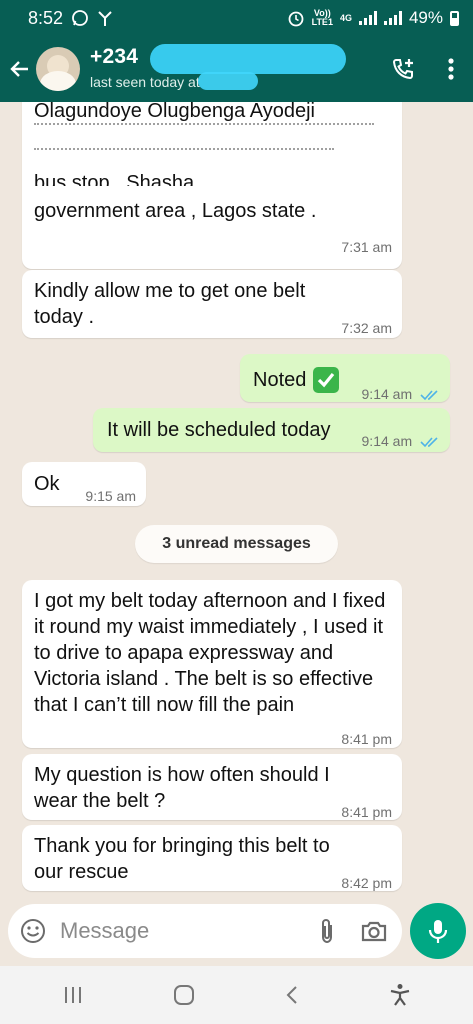 The image size is (473, 1024). Describe the element at coordinates (345, 17) in the screenshot. I see `network-type: 4G` at that location.